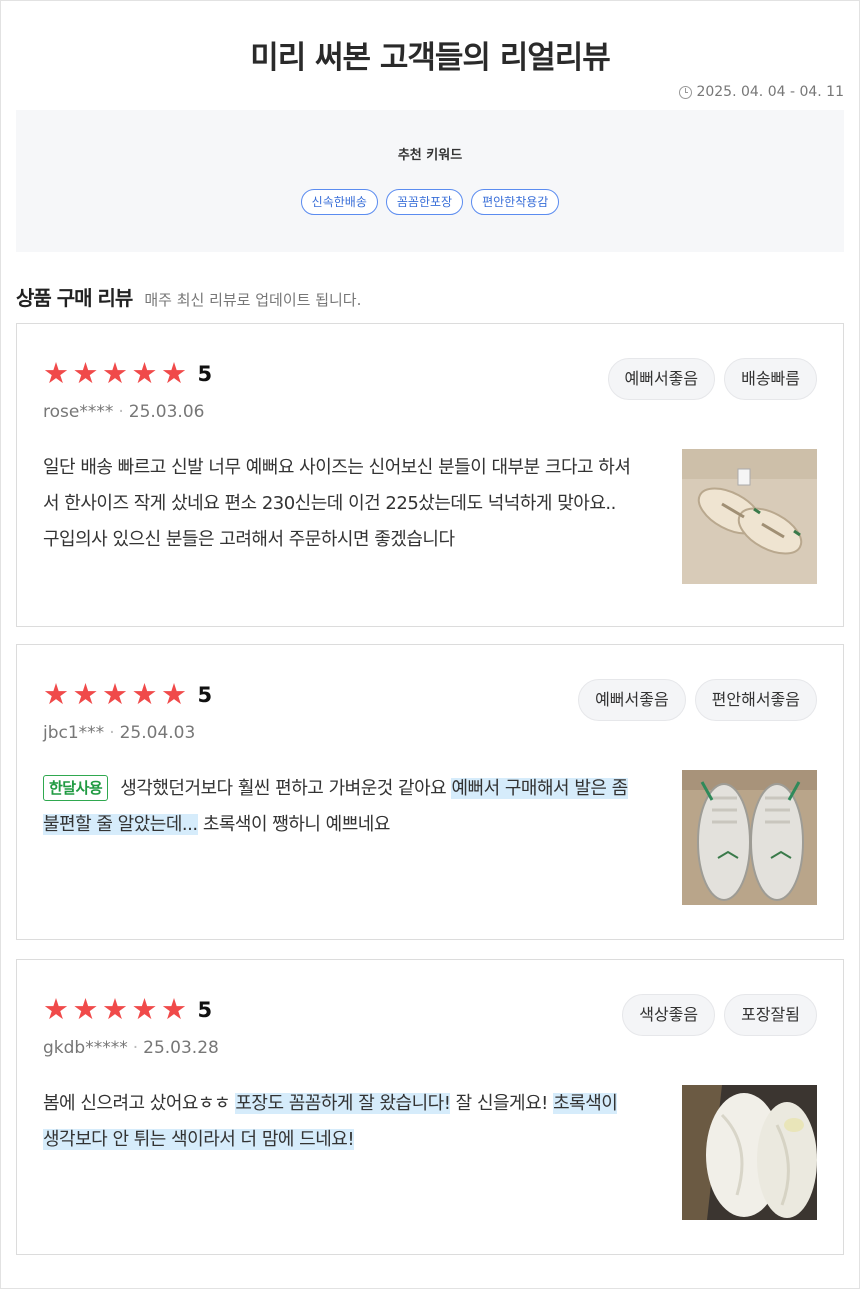 The height and width of the screenshot is (1289, 860). Describe the element at coordinates (131, 1048) in the screenshot. I see `review-meta: gkdb***** · 25.03.28` at that location.